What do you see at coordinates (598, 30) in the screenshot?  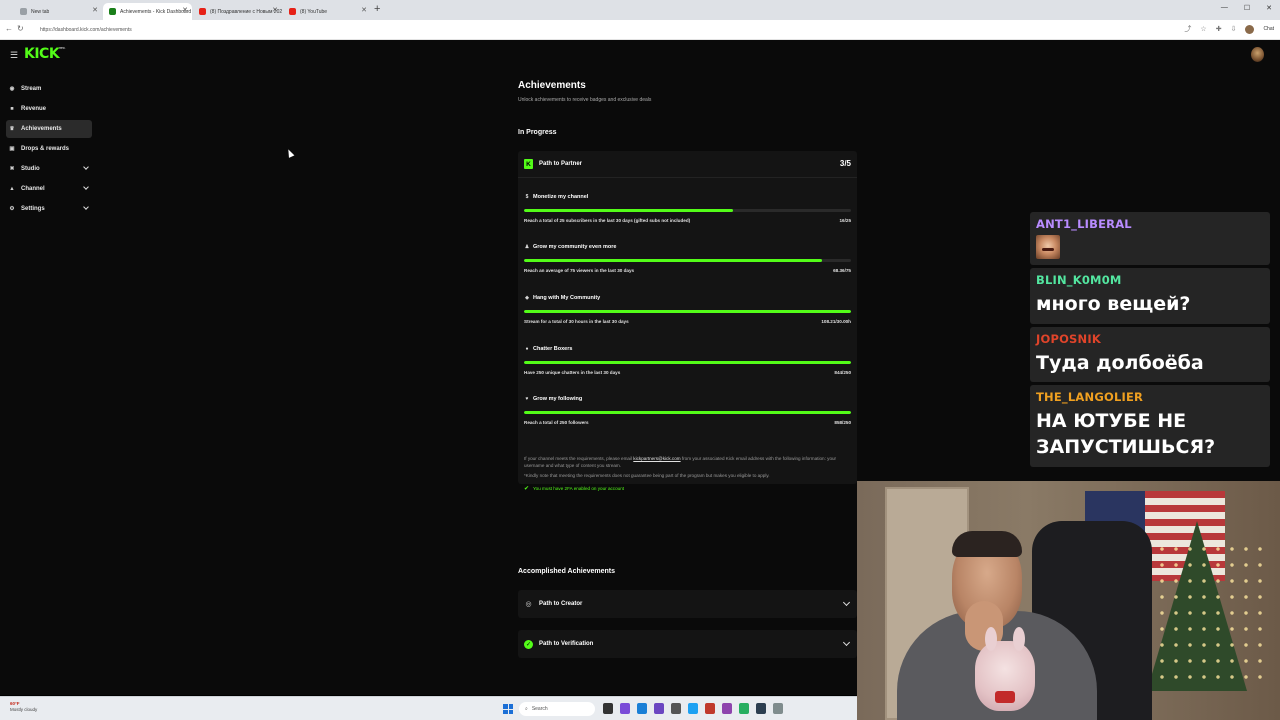 I see `url-input: https://dashboard.kick.com/achievements` at bounding box center [598, 30].